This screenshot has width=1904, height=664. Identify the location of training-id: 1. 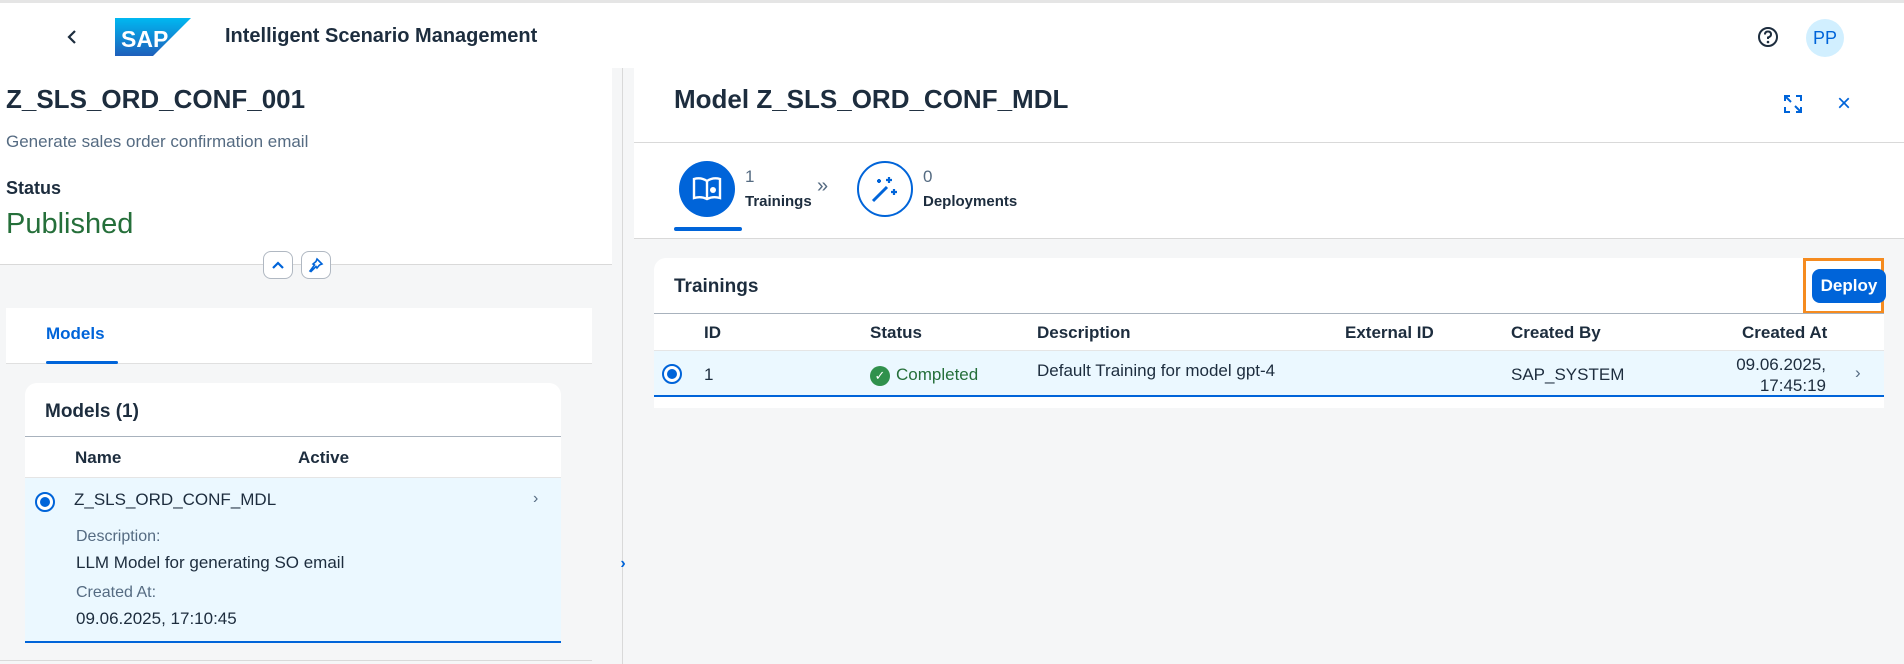
(709, 374).